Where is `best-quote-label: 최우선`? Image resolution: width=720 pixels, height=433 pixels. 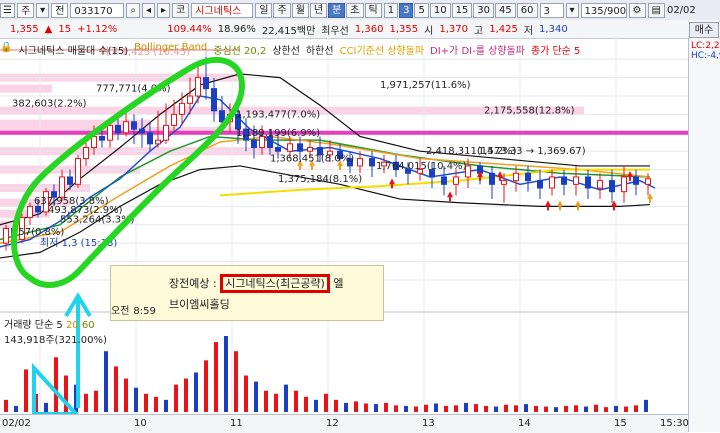
best-quote-label: 최우선 is located at coordinates (335, 31).